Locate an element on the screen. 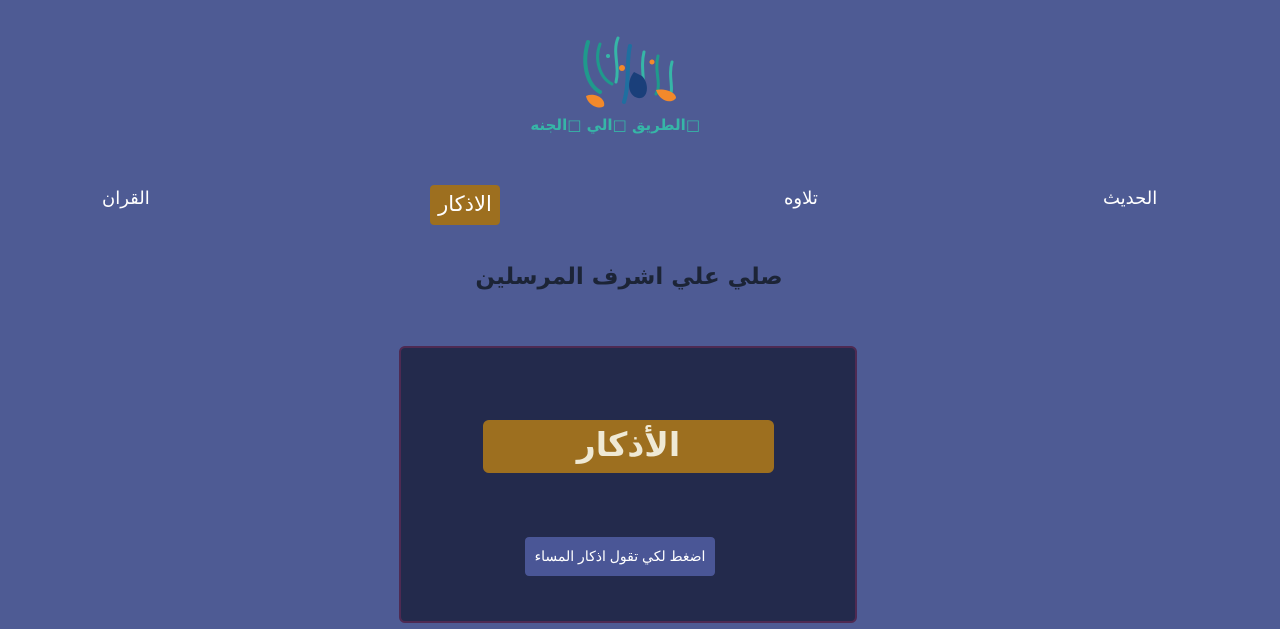 The height and width of the screenshot is (629, 1280). logo-calligraphy-icon is located at coordinates (629, 72).